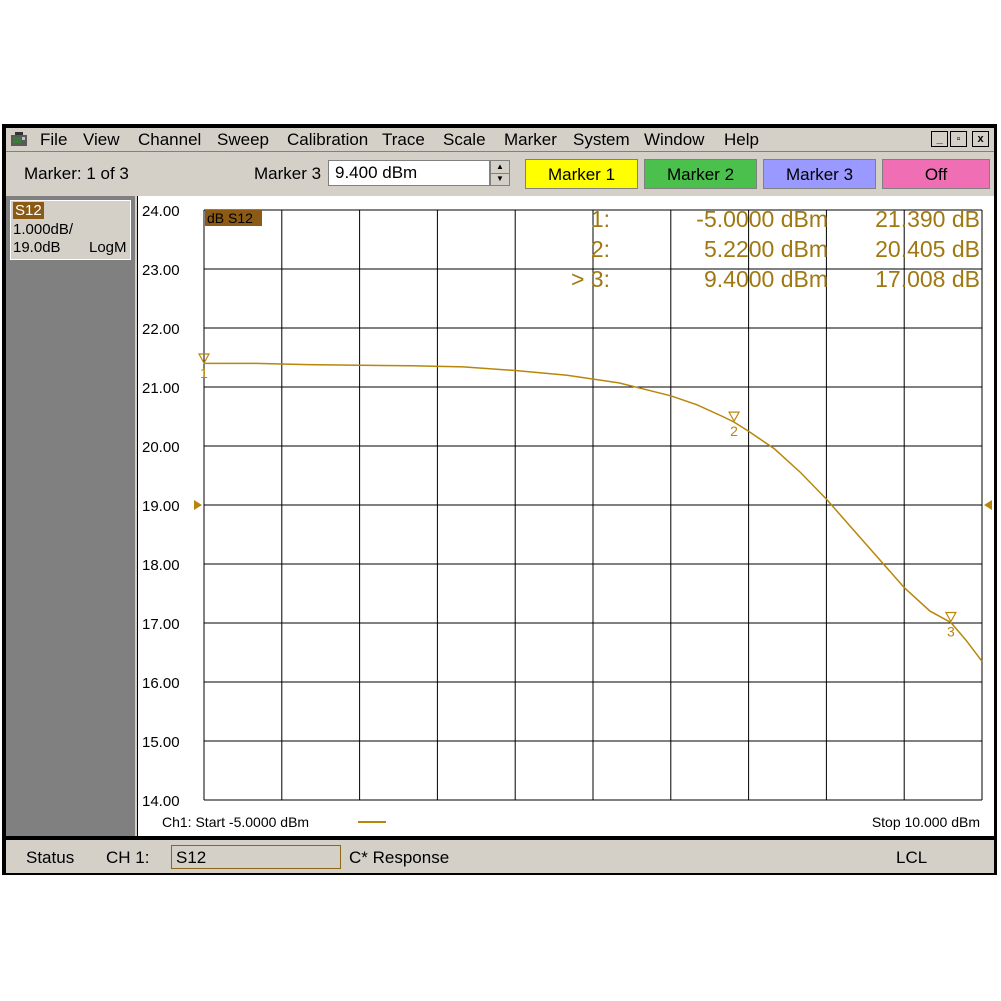 This screenshot has height=1001, width=1001. What do you see at coordinates (674, 139) in the screenshot?
I see `menu-window: Window` at bounding box center [674, 139].